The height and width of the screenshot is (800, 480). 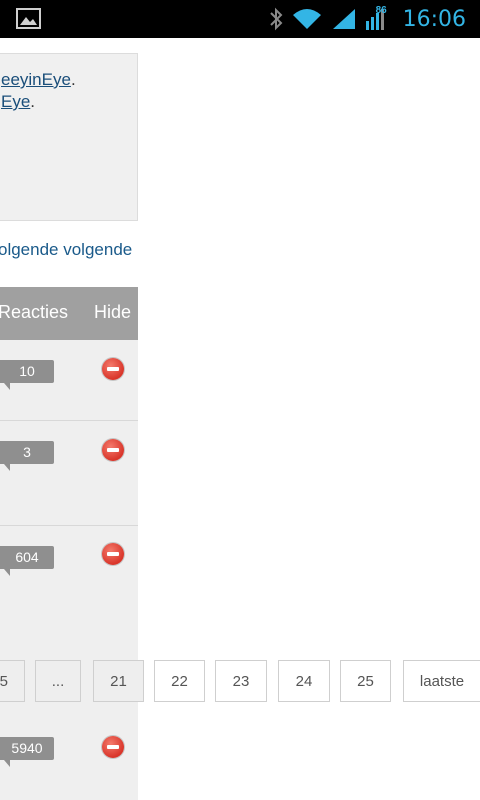 I want to click on info-line-1-suffix: ., so click(x=73, y=79).